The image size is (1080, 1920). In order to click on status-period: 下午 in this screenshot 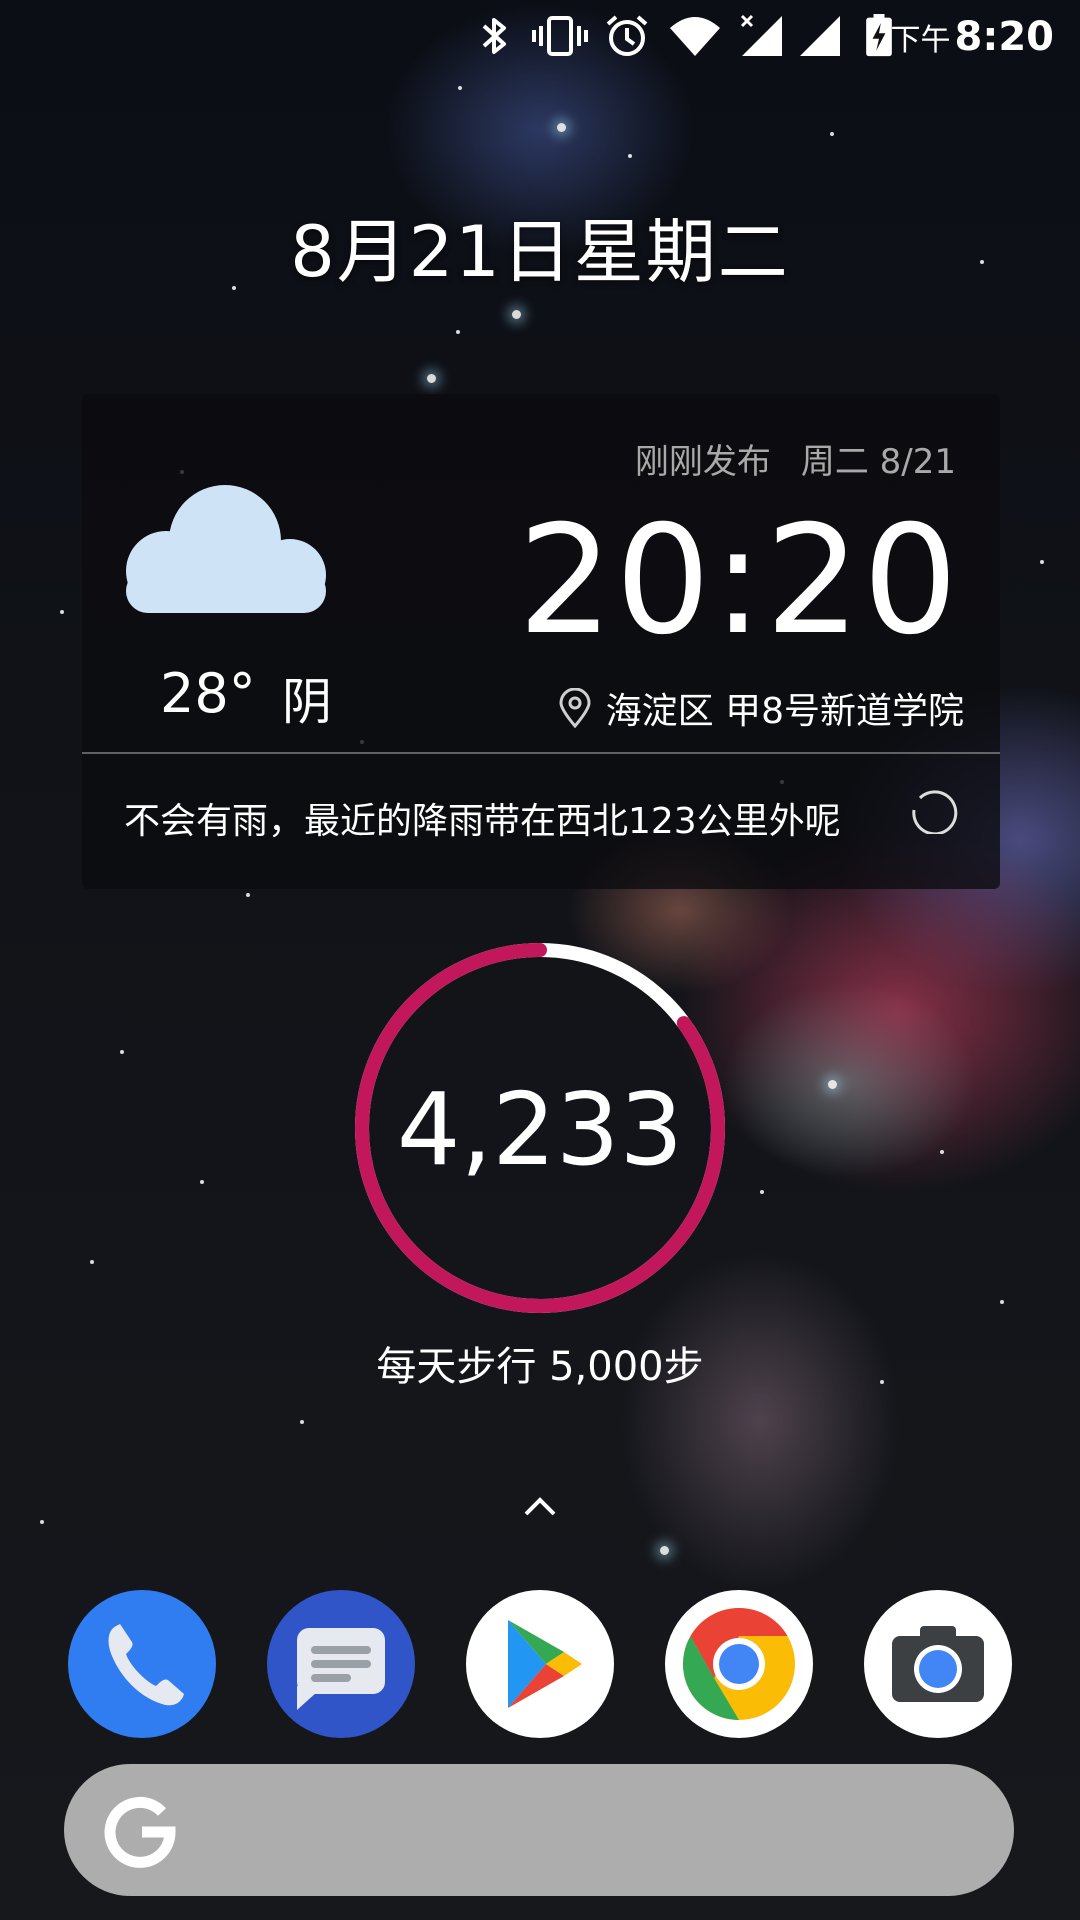, I will do `click(920, 40)`.